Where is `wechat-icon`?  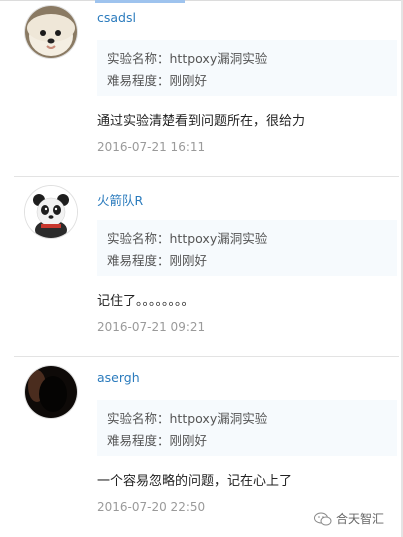 wechat-icon is located at coordinates (323, 518).